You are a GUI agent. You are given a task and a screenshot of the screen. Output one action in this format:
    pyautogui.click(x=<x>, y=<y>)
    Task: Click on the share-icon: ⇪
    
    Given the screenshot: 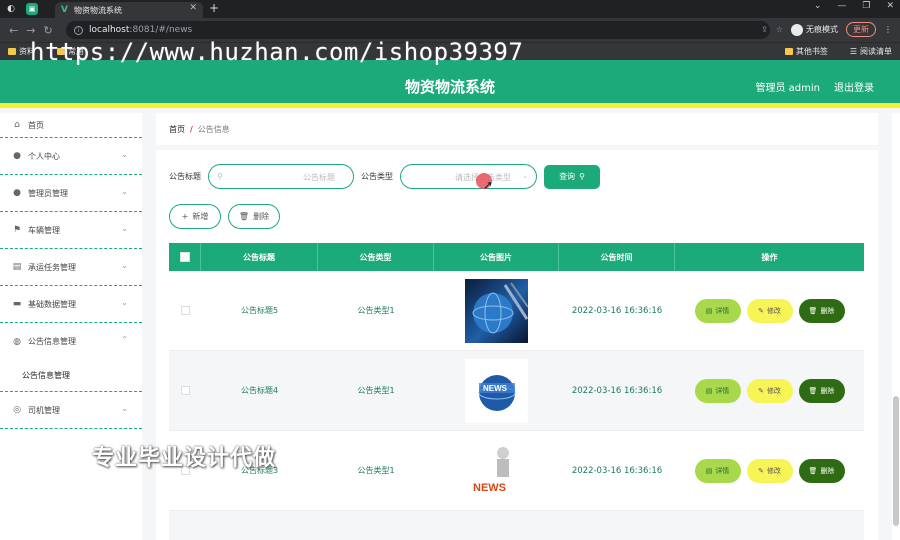 What is the action you would take?
    pyautogui.click(x=764, y=29)
    